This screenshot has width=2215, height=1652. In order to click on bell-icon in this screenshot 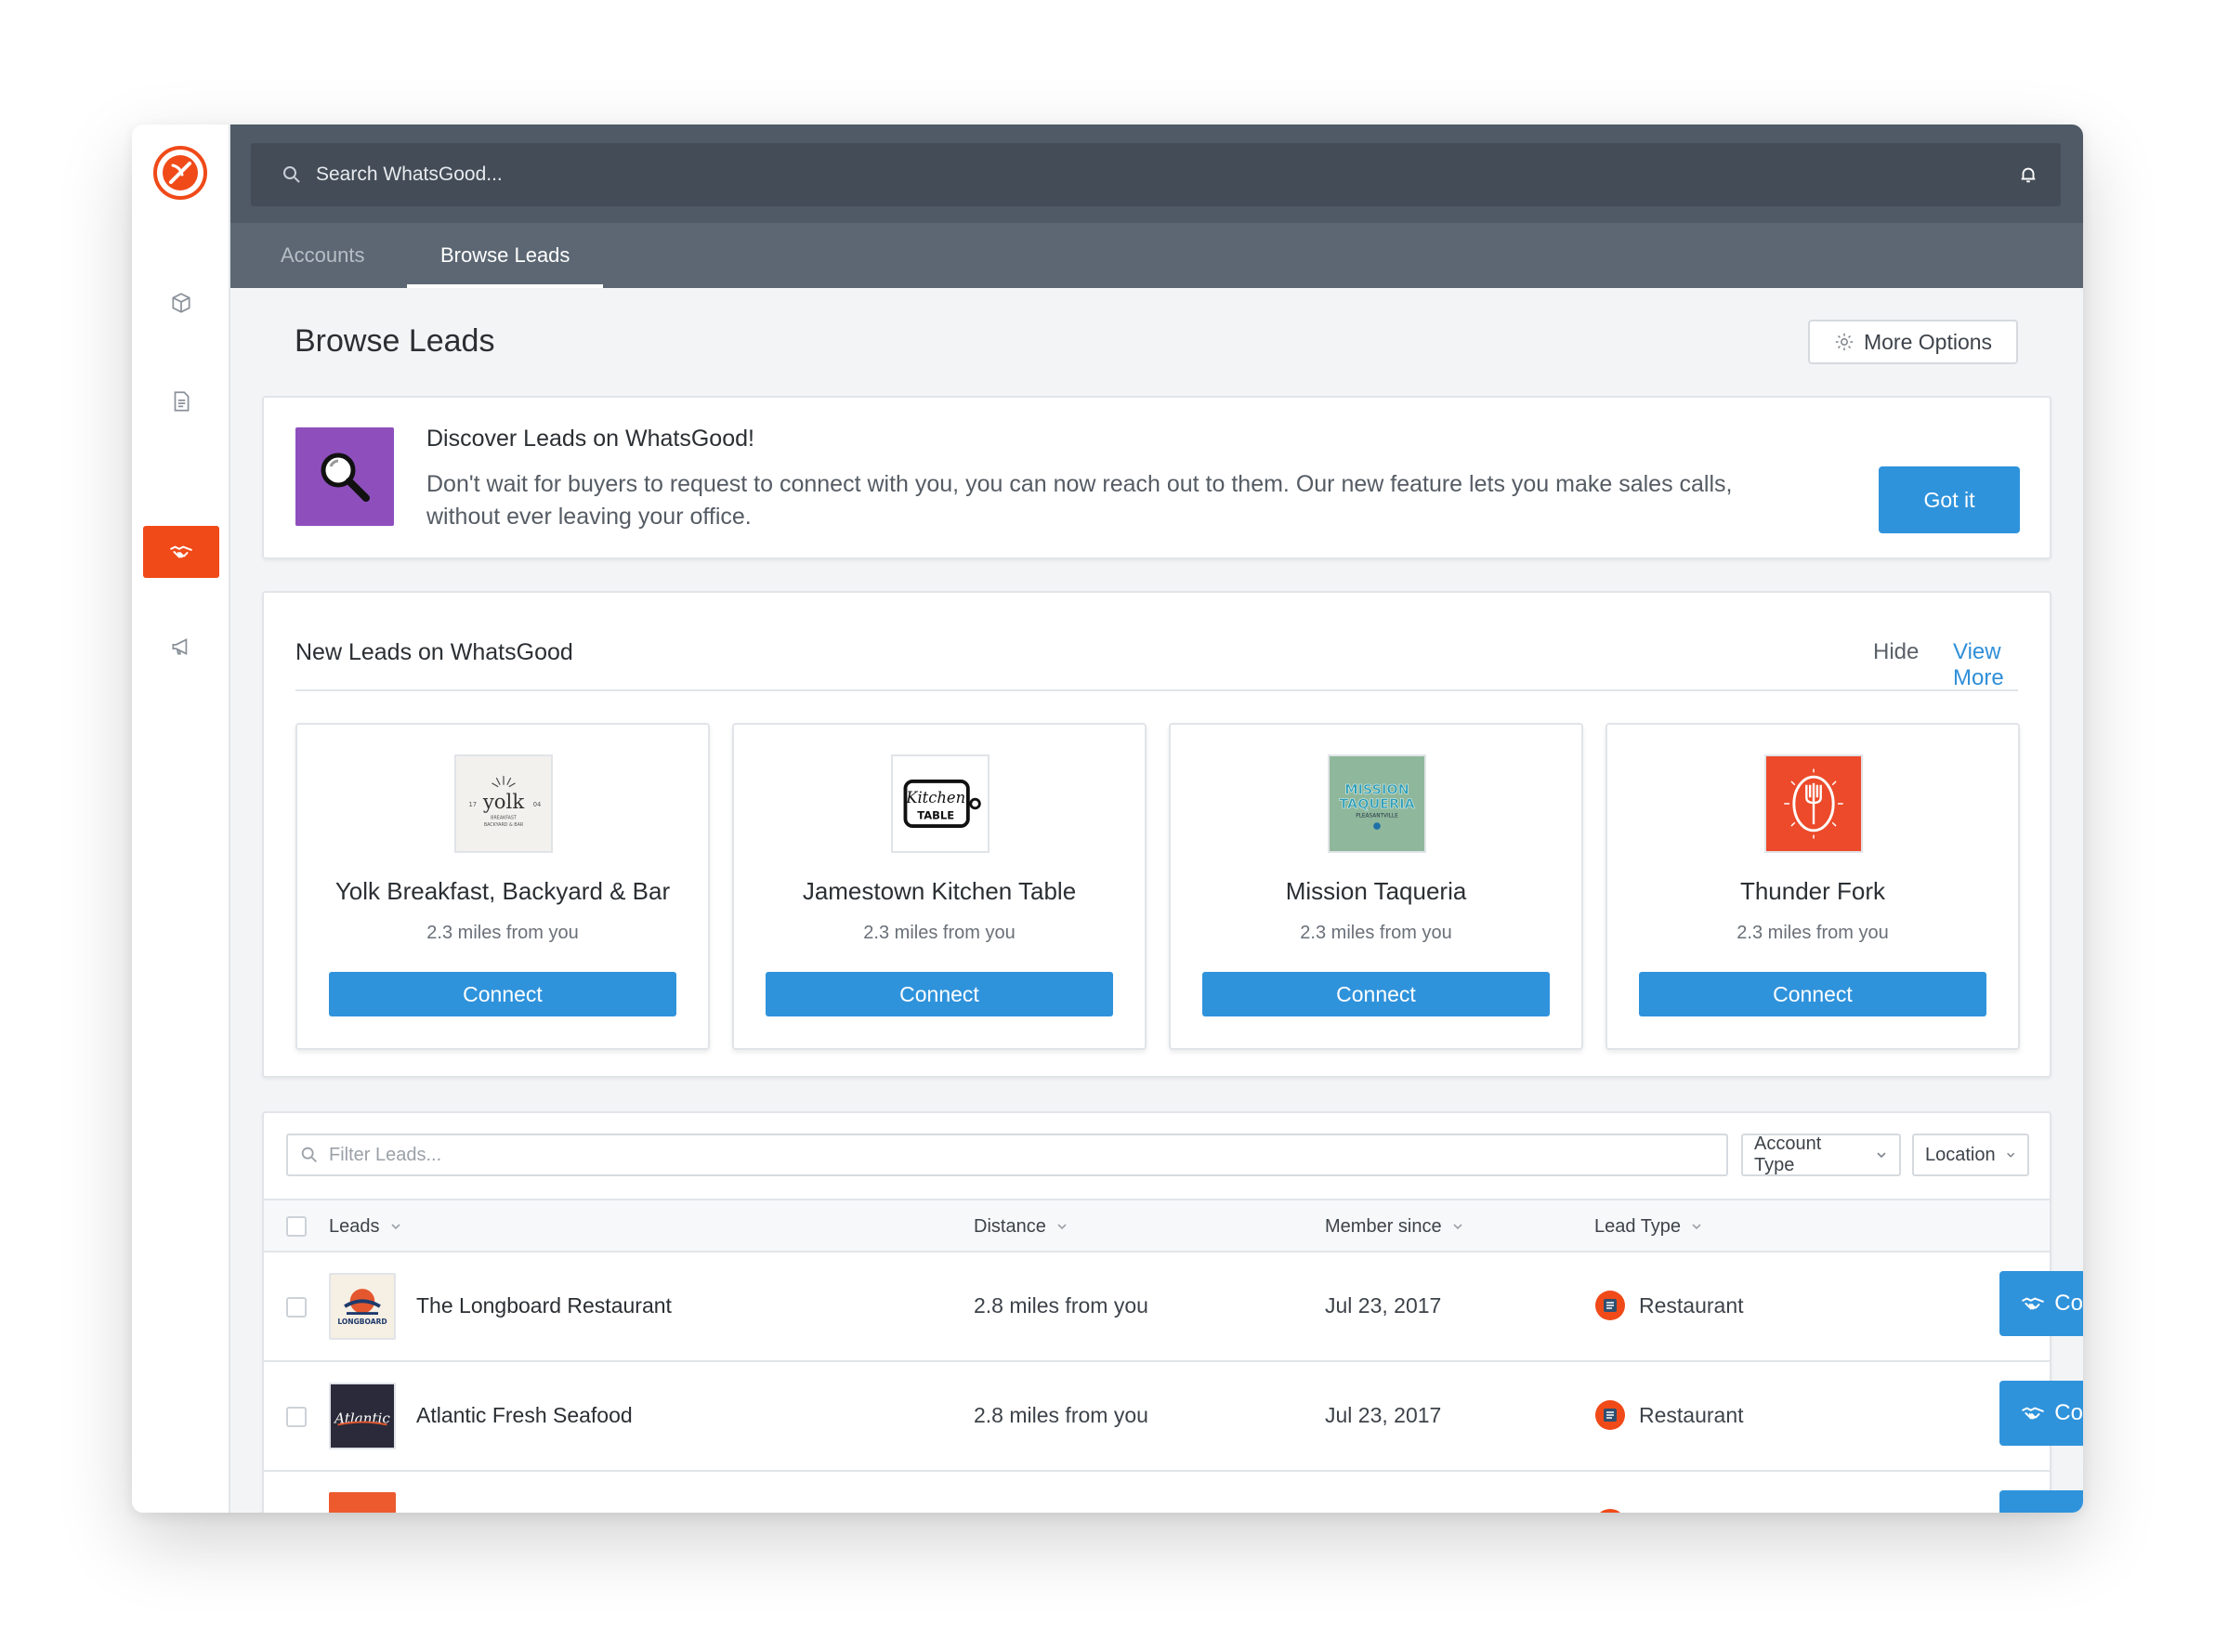, I will do `click(2028, 175)`.